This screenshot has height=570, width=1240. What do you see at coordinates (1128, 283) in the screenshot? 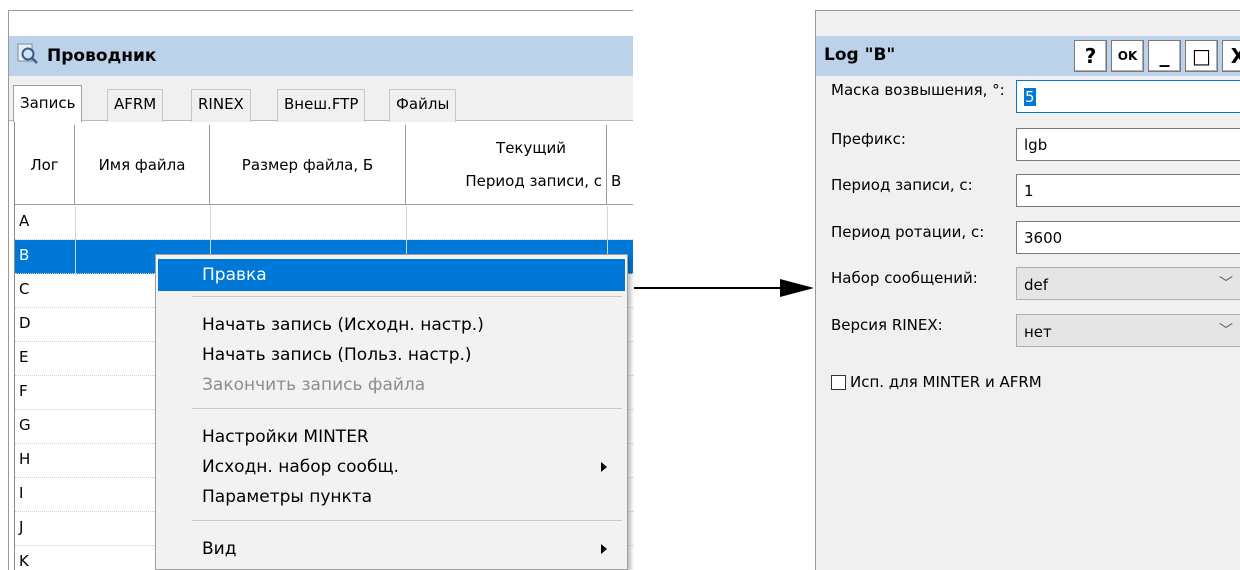
I see `message-set-select: def ﹀` at bounding box center [1128, 283].